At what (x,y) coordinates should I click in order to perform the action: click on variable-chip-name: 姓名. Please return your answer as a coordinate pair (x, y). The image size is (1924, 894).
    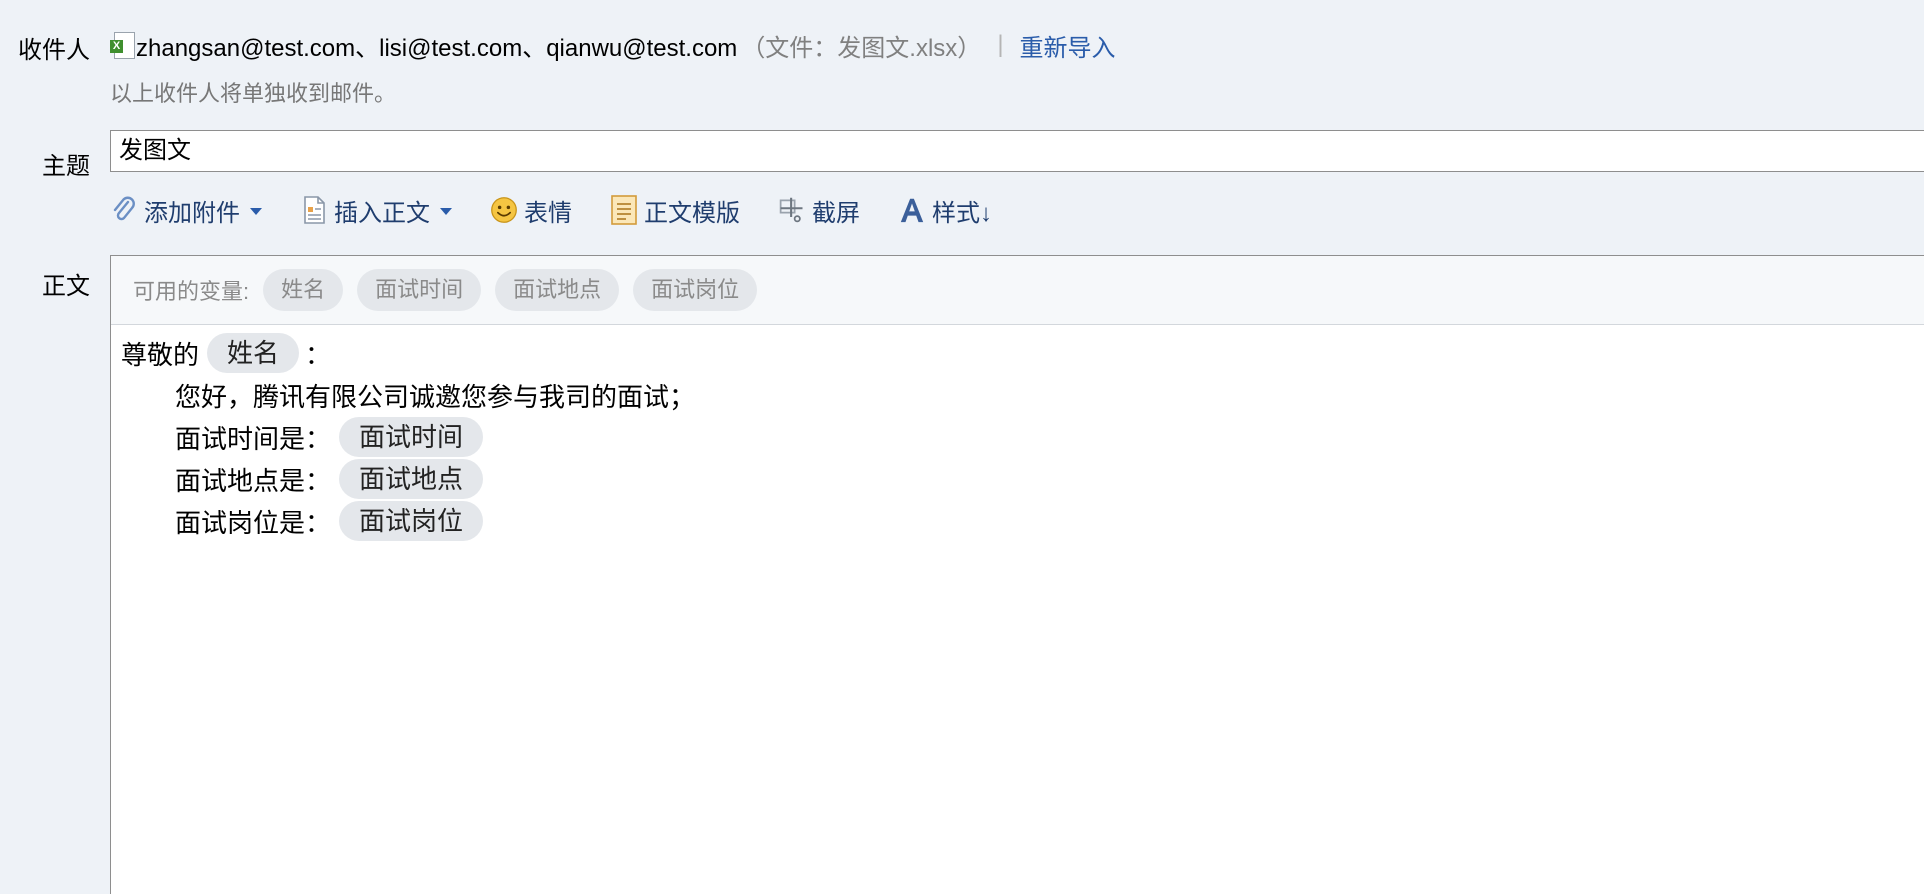
    Looking at the image, I should click on (303, 290).